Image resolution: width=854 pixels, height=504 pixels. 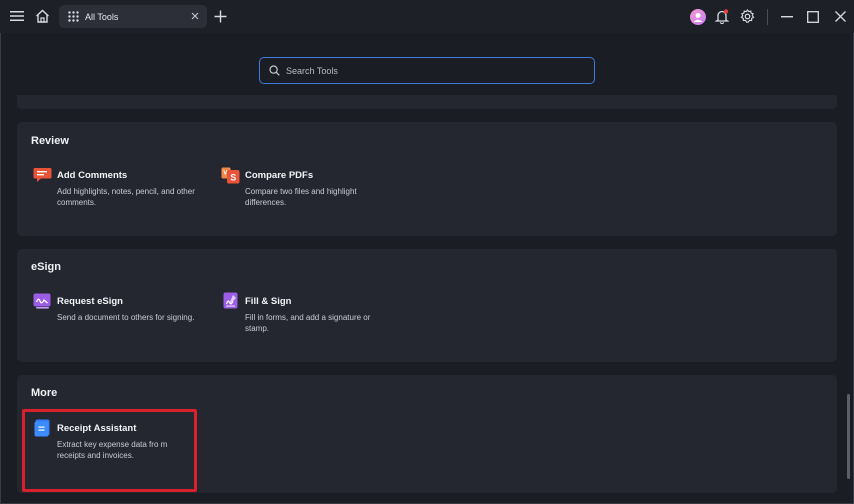 What do you see at coordinates (133, 16) in the screenshot?
I see `tab-all-tools: All Tools` at bounding box center [133, 16].